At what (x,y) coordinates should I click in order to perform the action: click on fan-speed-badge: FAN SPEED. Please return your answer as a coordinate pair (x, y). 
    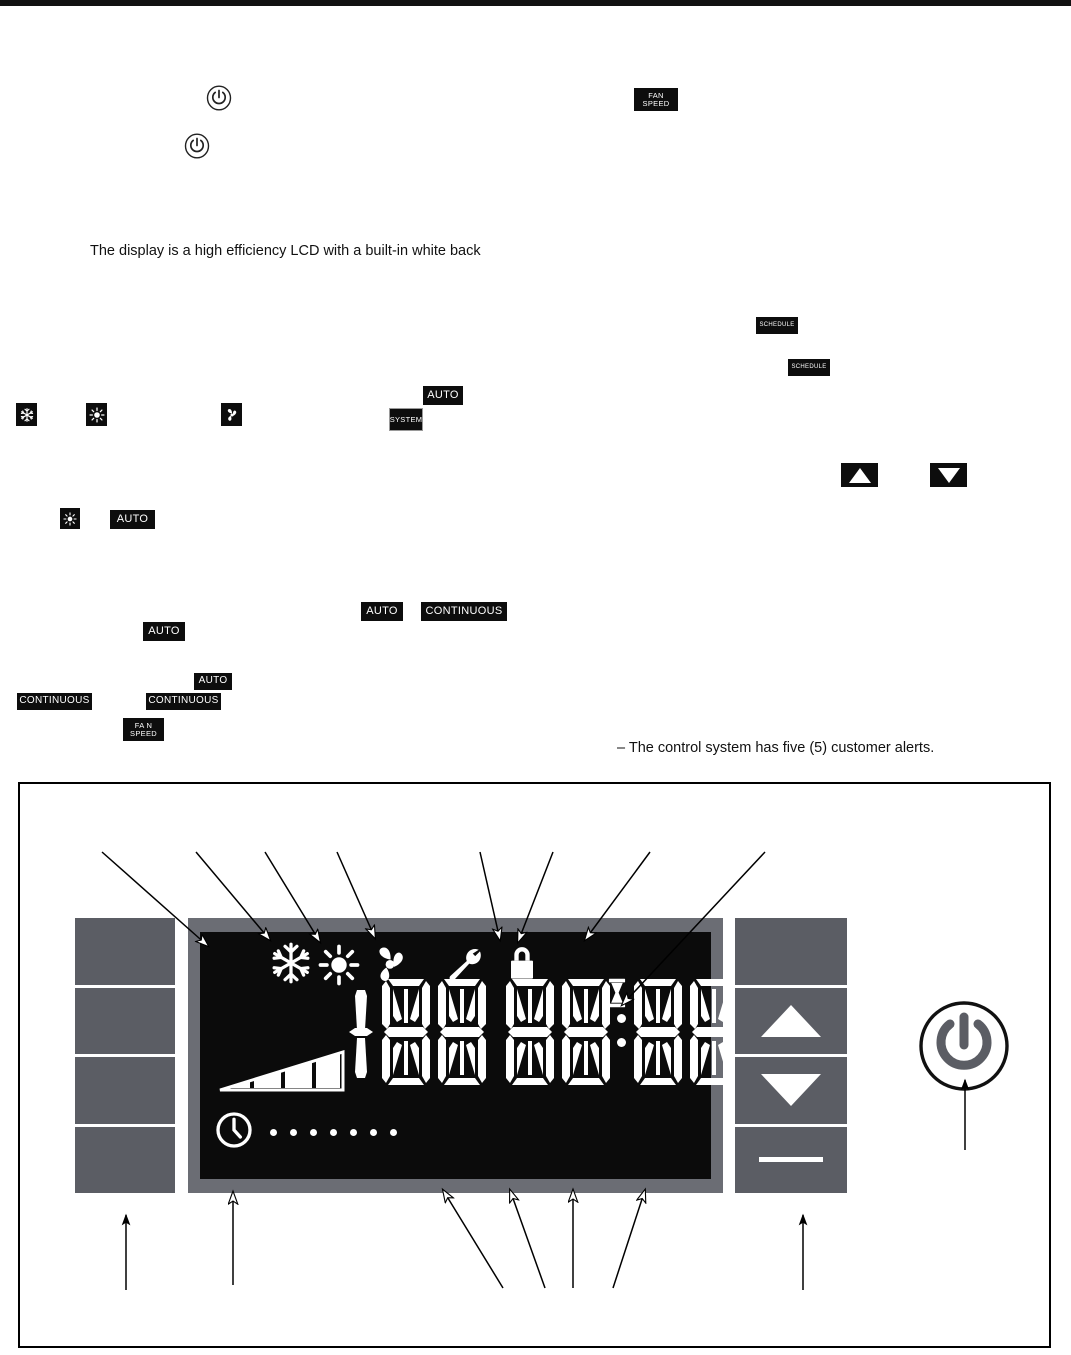
    Looking at the image, I should click on (656, 99).